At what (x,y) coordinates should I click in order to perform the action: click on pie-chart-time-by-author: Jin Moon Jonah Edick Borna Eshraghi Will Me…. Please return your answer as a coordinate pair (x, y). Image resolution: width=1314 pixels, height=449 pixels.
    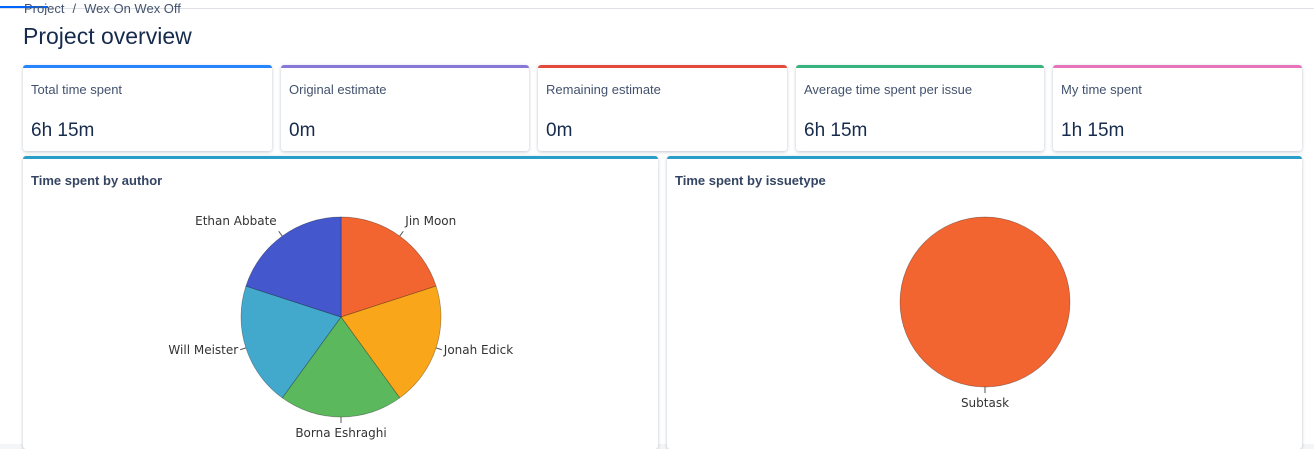
    Looking at the image, I should click on (340, 327).